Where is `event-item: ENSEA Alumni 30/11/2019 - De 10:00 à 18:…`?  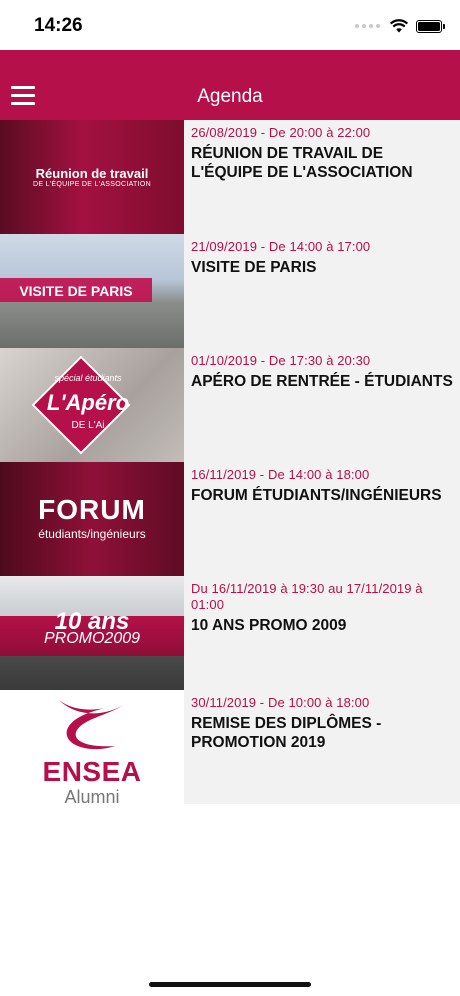
event-item: ENSEA Alumni 30/11/2019 - De 10:00 à 18:… is located at coordinates (230, 747).